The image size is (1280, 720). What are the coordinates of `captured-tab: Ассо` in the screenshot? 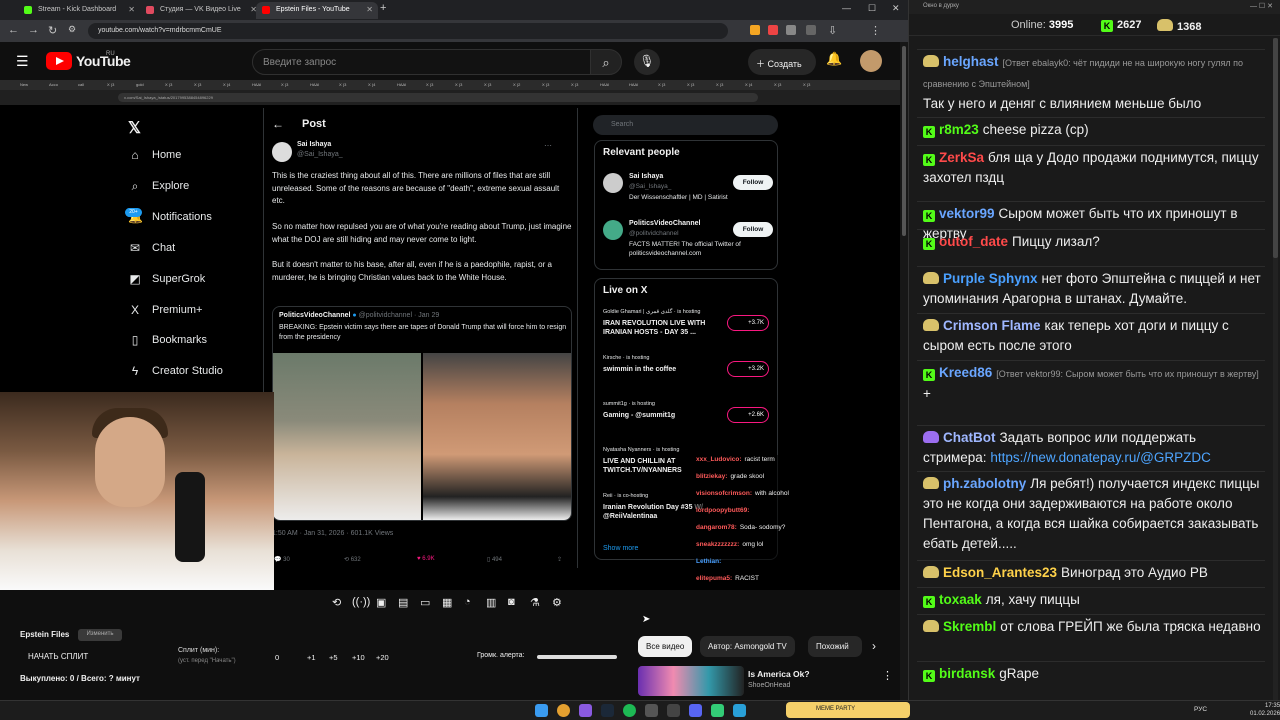 It's located at (53, 84).